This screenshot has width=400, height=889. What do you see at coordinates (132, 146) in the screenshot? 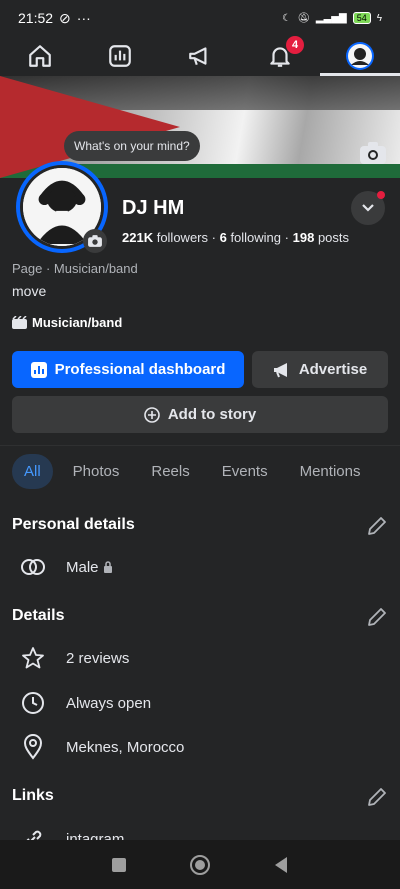
I see `whats-on-your-mind-bubble: What's on your mind?` at bounding box center [132, 146].